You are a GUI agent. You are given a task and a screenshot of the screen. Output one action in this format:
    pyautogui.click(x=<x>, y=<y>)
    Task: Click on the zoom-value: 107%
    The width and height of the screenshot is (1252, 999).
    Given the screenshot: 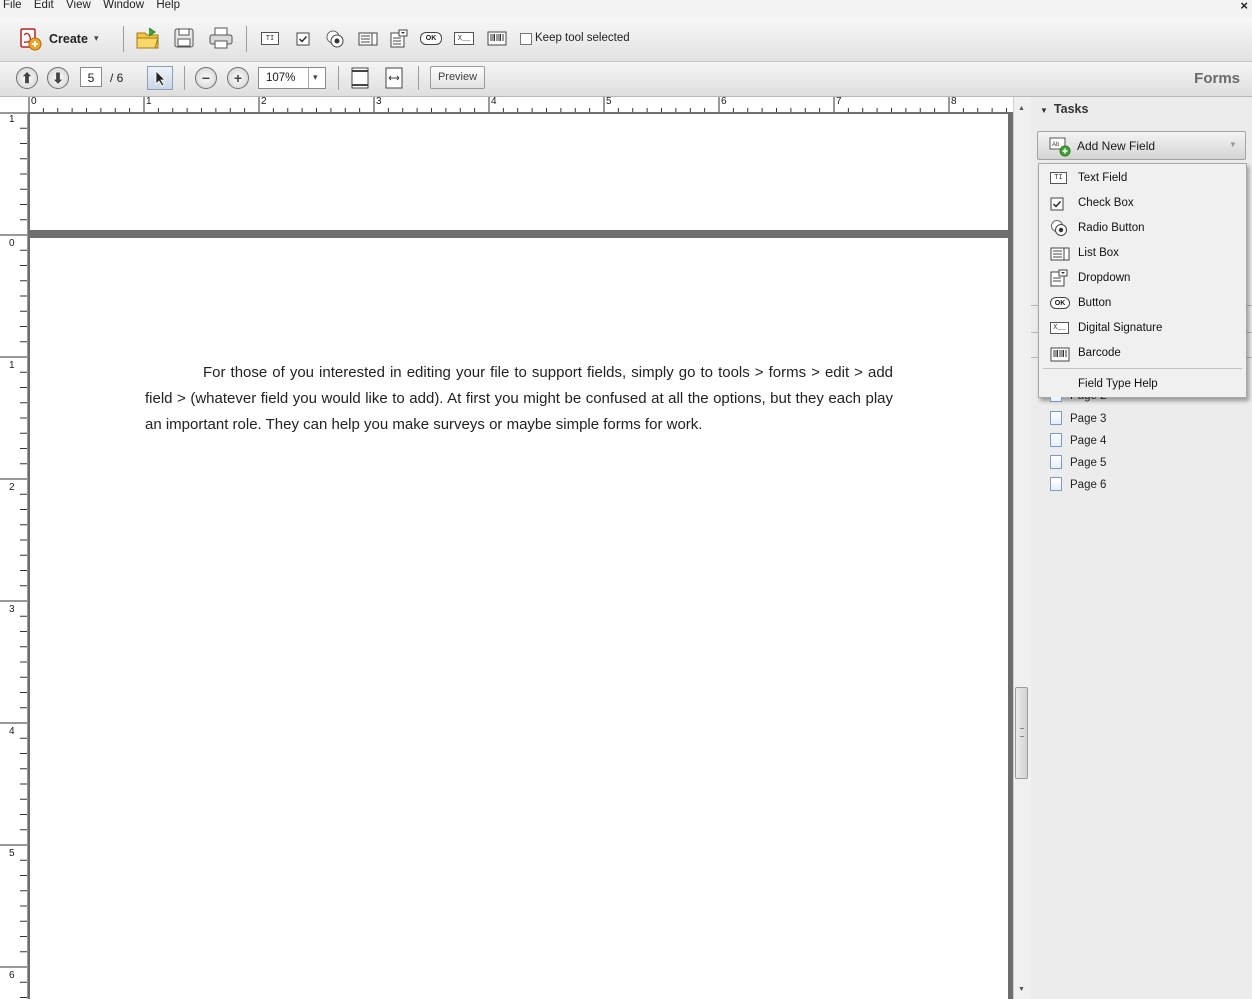 What is the action you would take?
    pyautogui.click(x=281, y=78)
    